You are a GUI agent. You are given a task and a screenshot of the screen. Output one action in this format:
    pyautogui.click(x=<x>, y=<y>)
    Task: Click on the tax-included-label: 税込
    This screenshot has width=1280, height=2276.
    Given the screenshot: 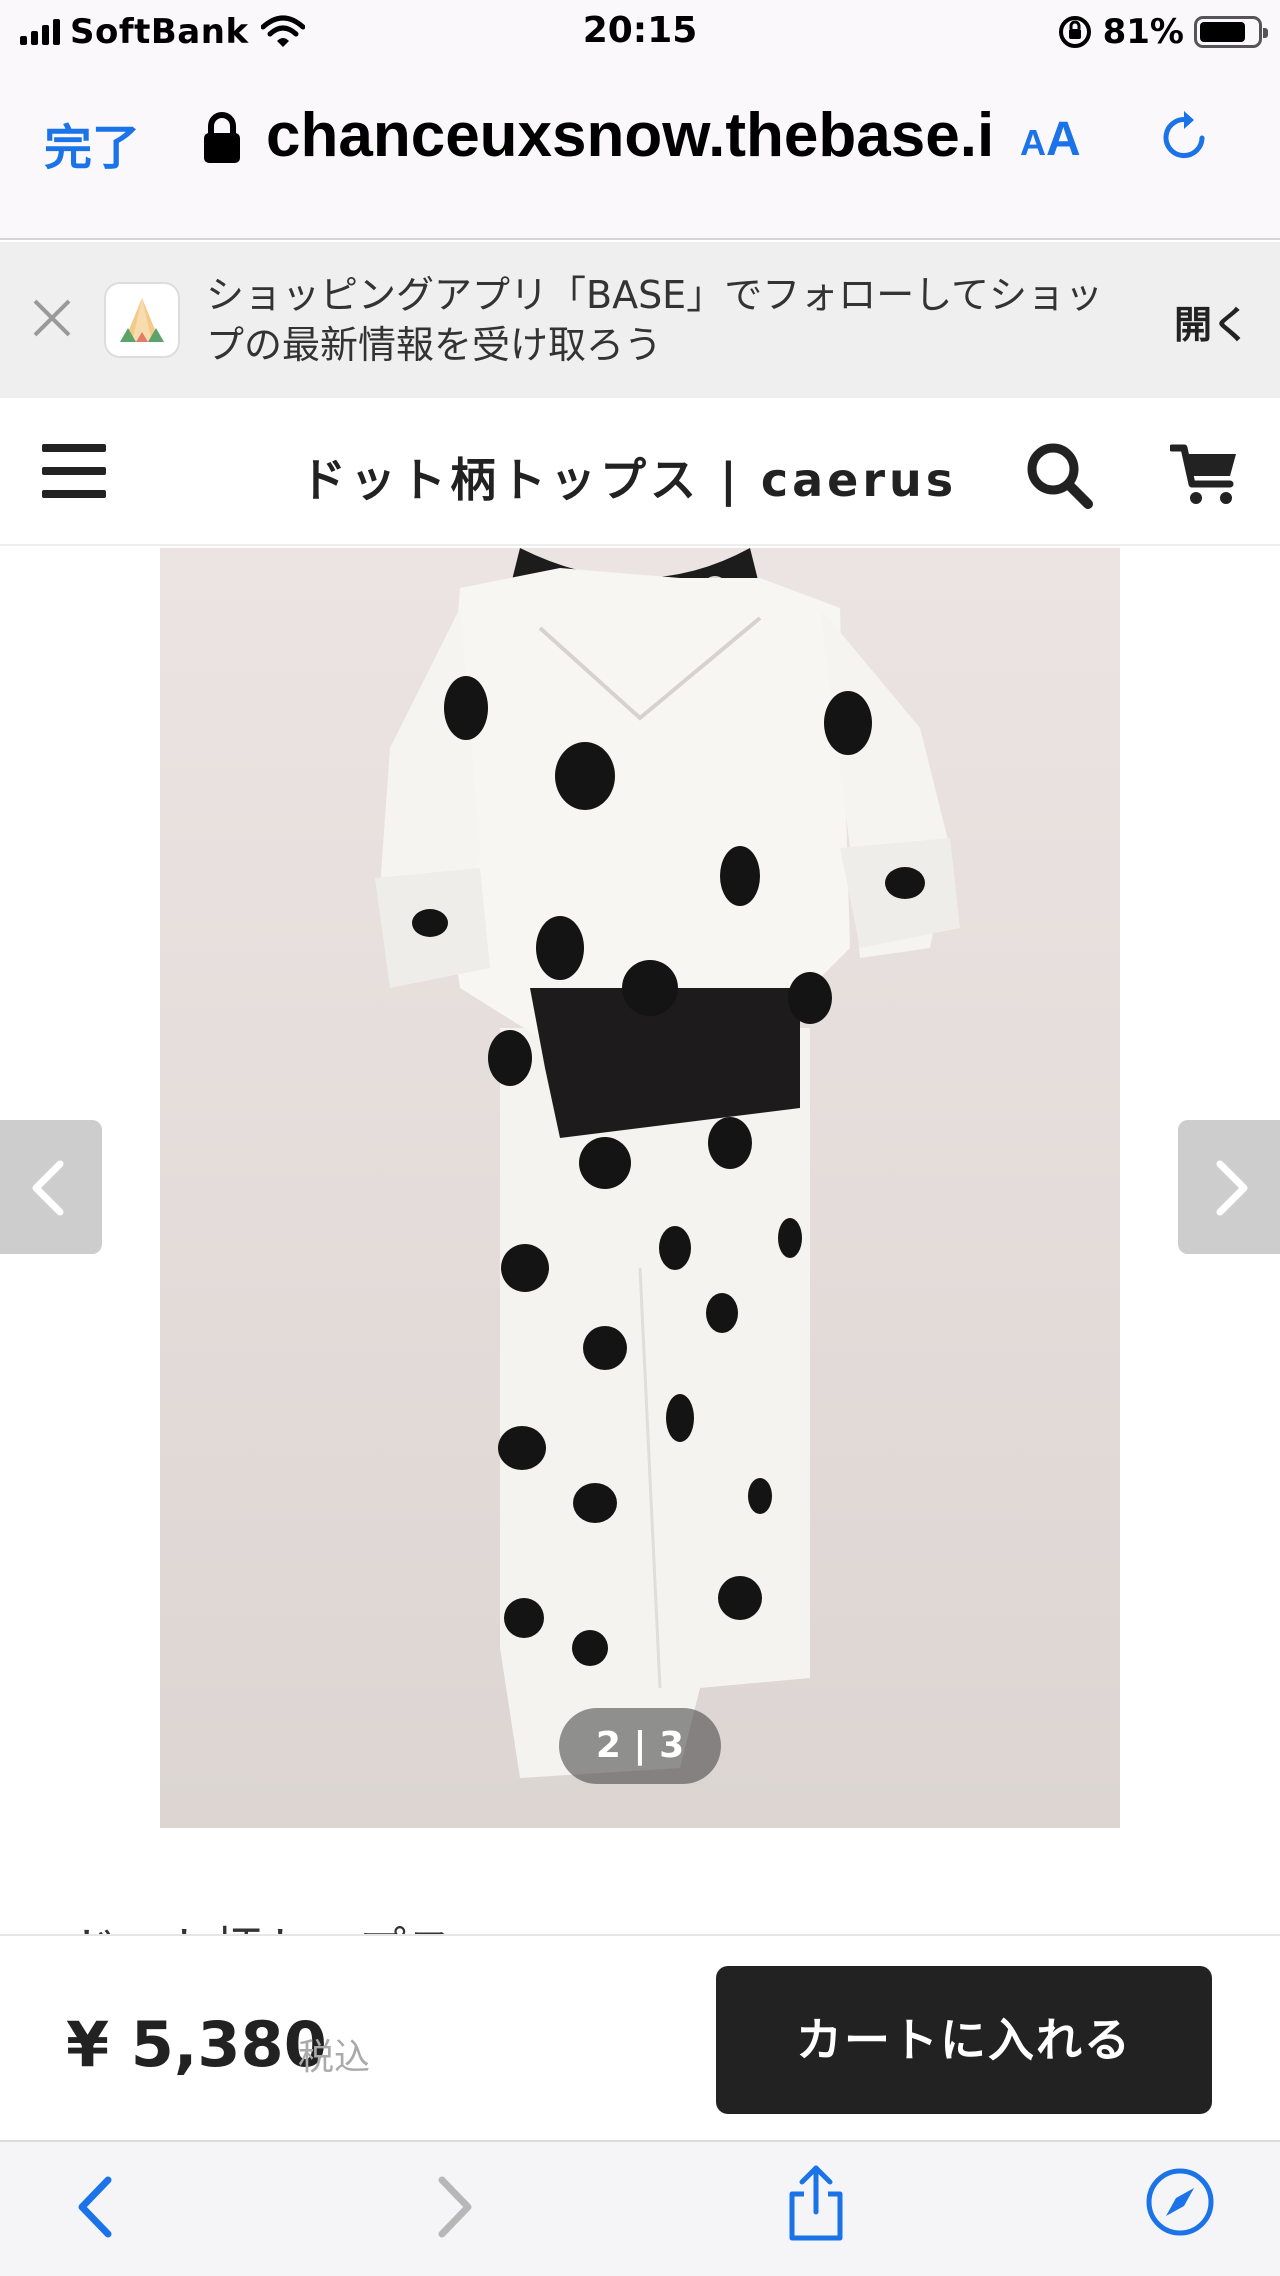 What is the action you would take?
    pyautogui.click(x=334, y=2057)
    